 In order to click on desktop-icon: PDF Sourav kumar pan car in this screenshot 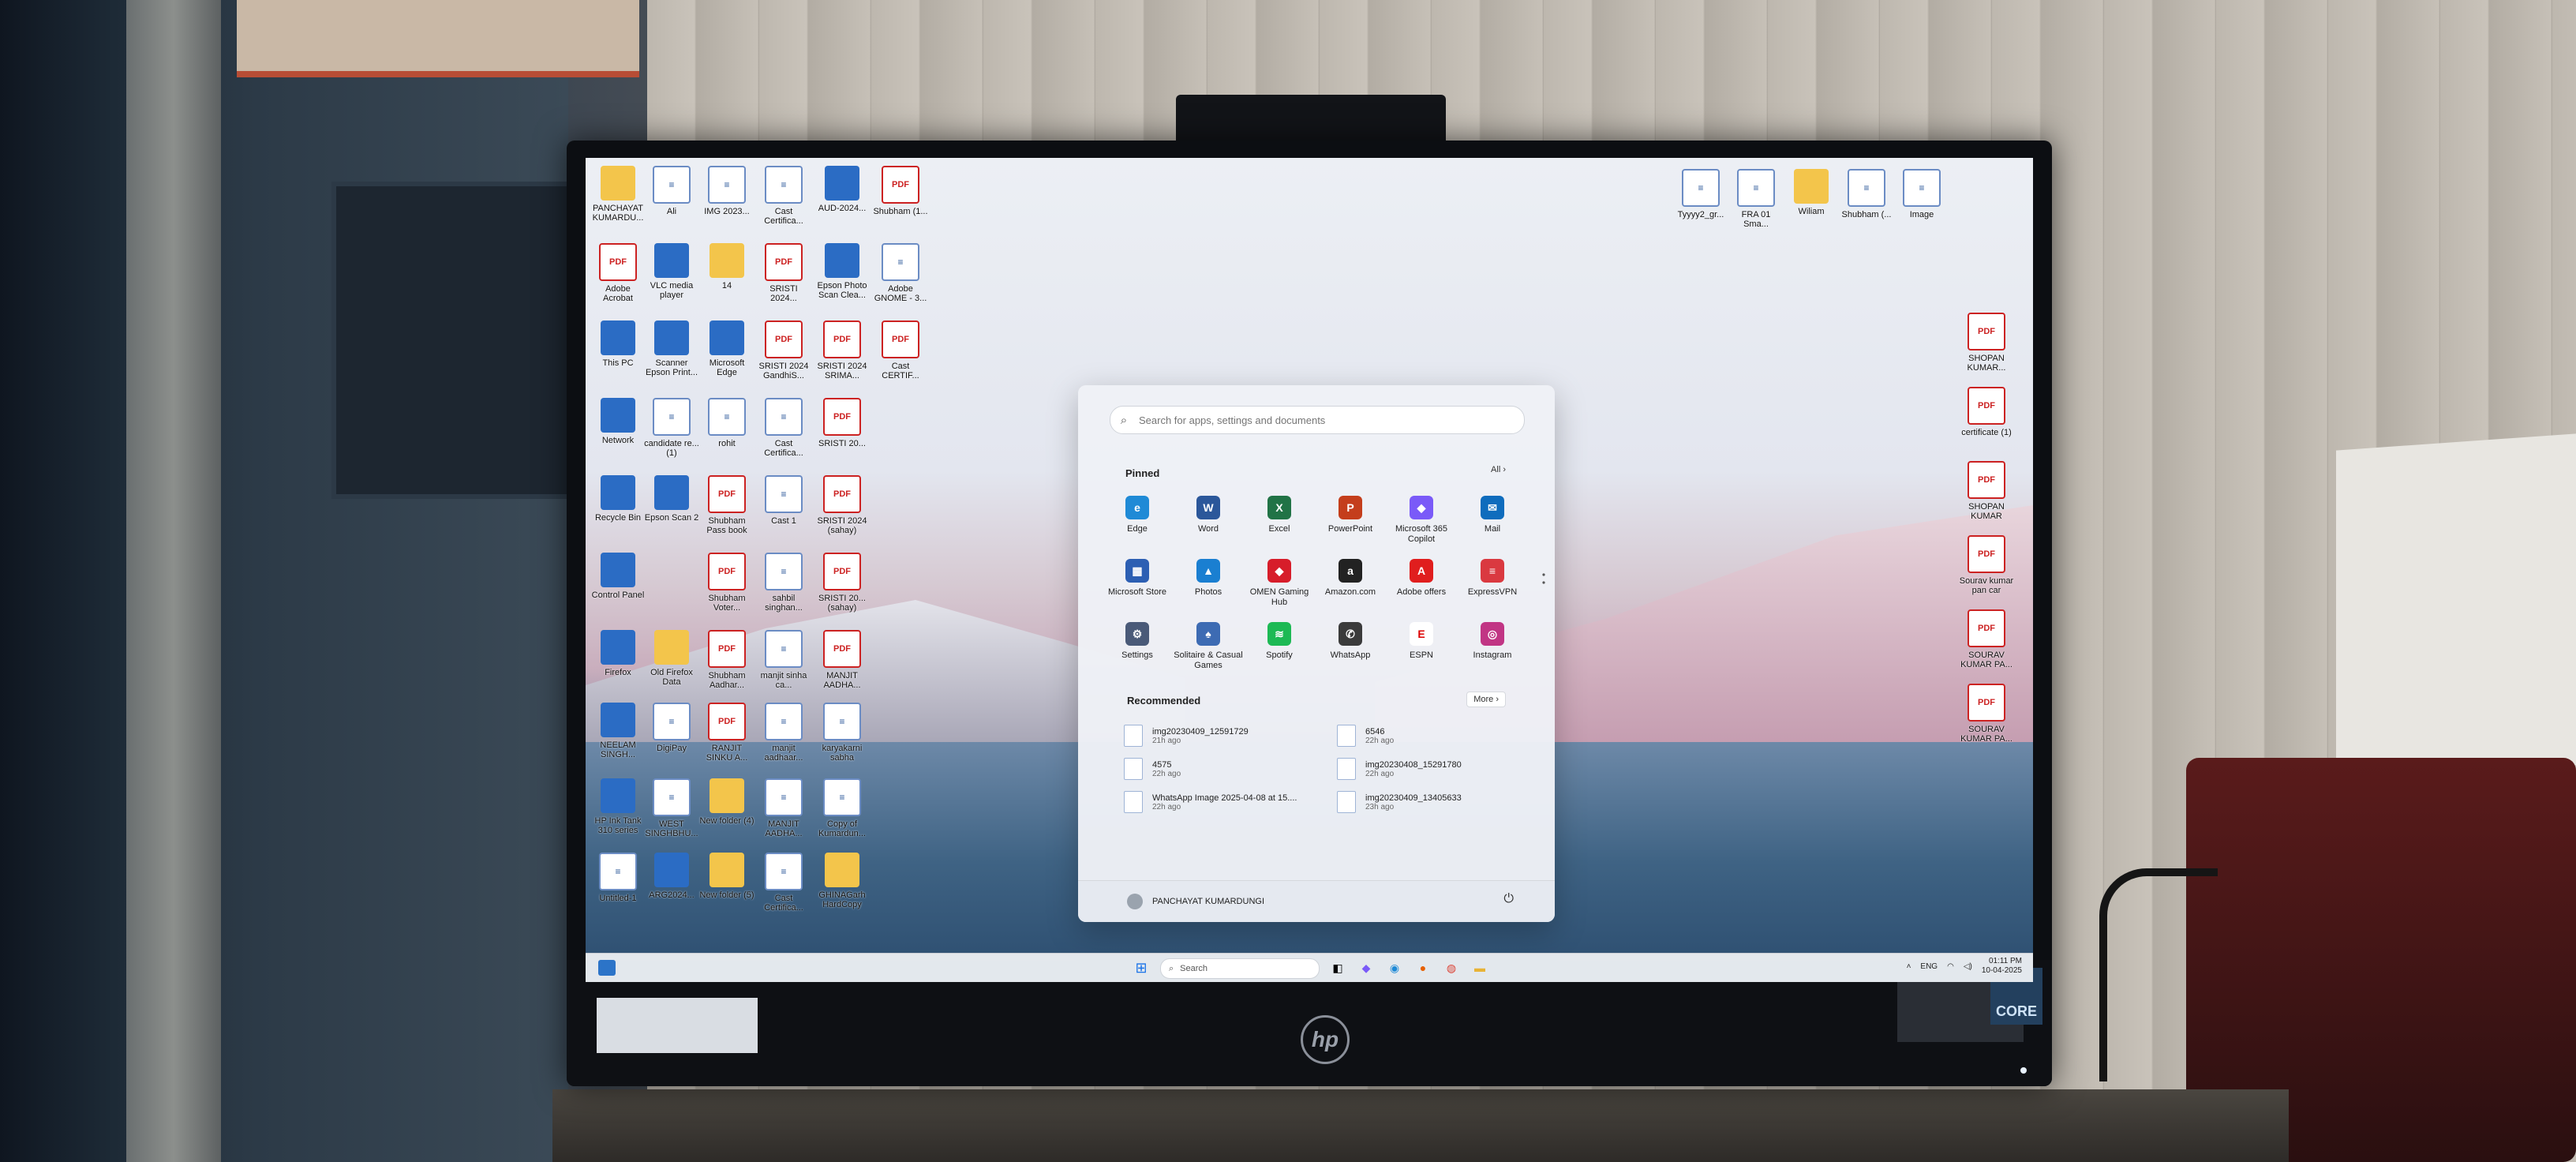, I will do `click(1986, 565)`.